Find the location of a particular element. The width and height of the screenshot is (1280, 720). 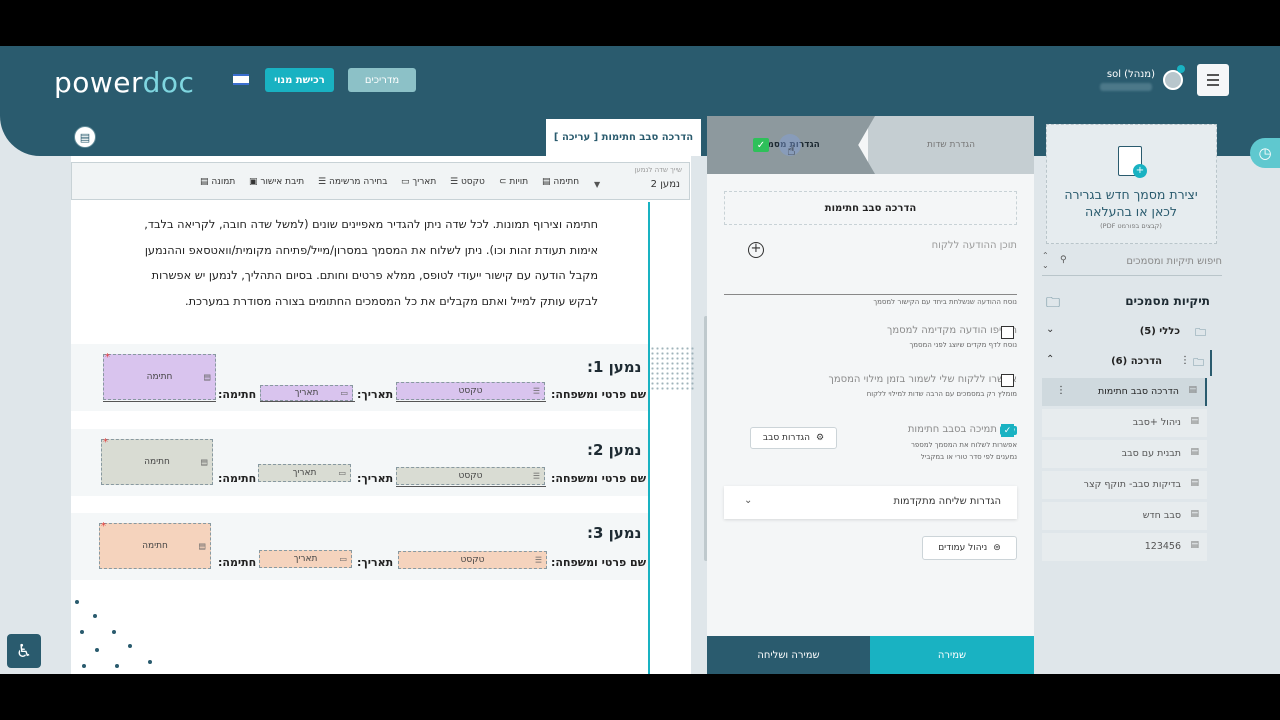

document-item: תבנית עם סבב ▤ is located at coordinates (1124, 454).